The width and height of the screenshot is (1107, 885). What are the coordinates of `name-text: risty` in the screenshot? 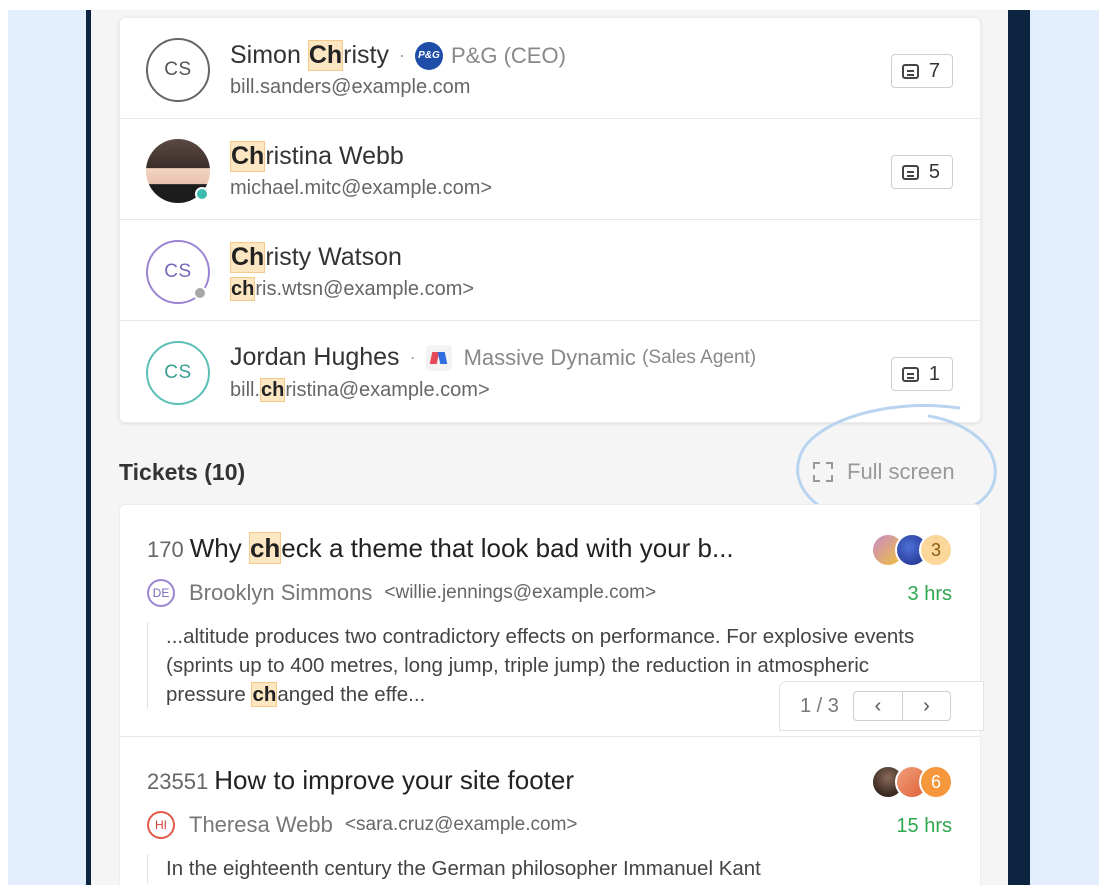 It's located at (366, 55).